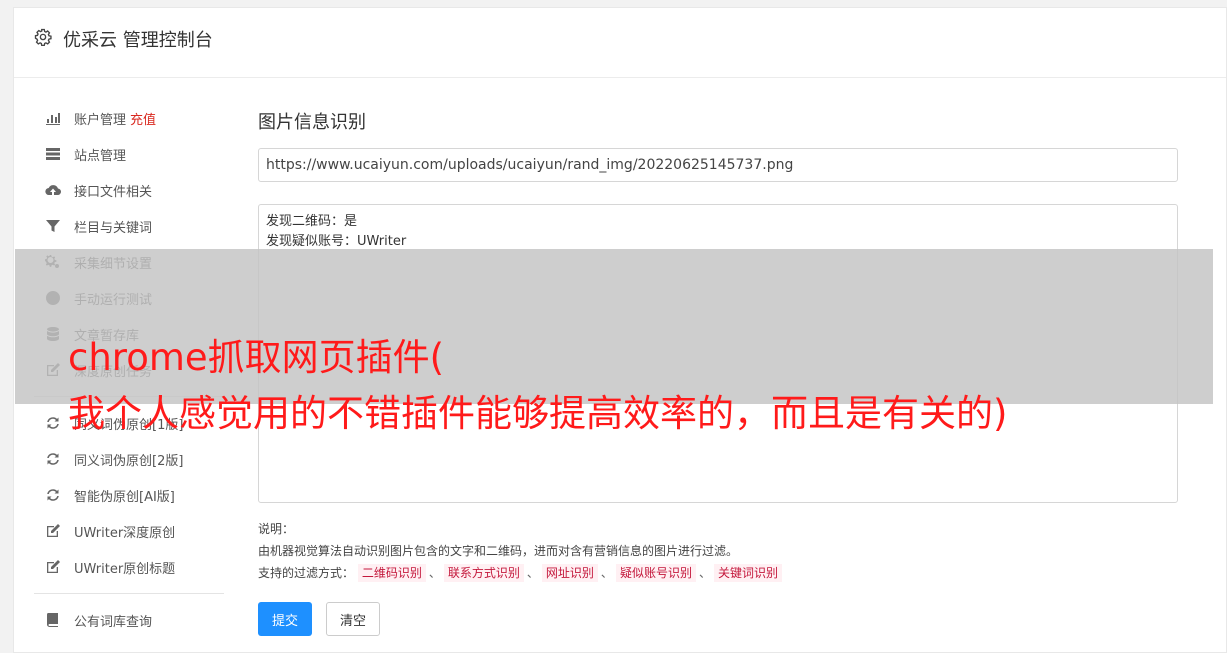  I want to click on section-title: 图片信息识别, so click(312, 122).